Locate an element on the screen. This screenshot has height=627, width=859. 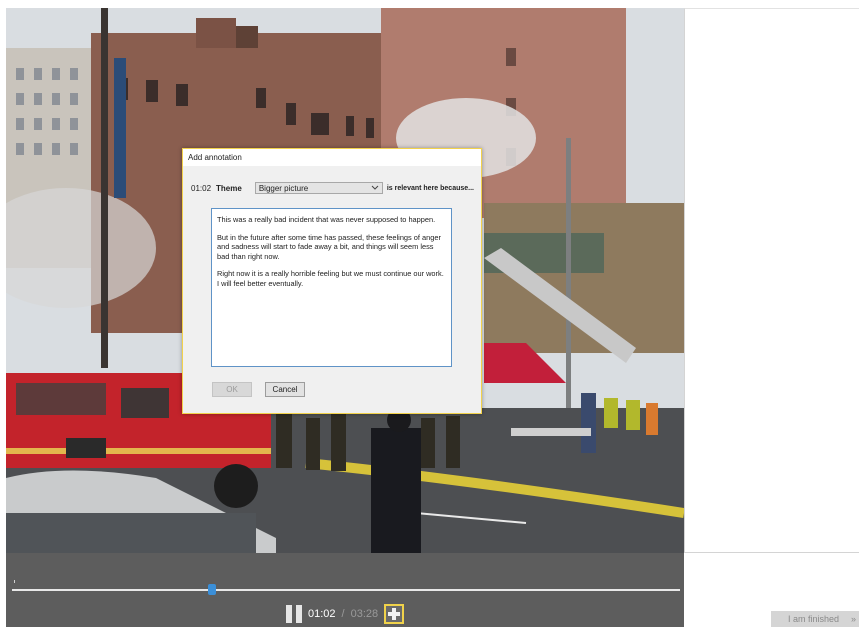
timeline-track is located at coordinates (346, 590).